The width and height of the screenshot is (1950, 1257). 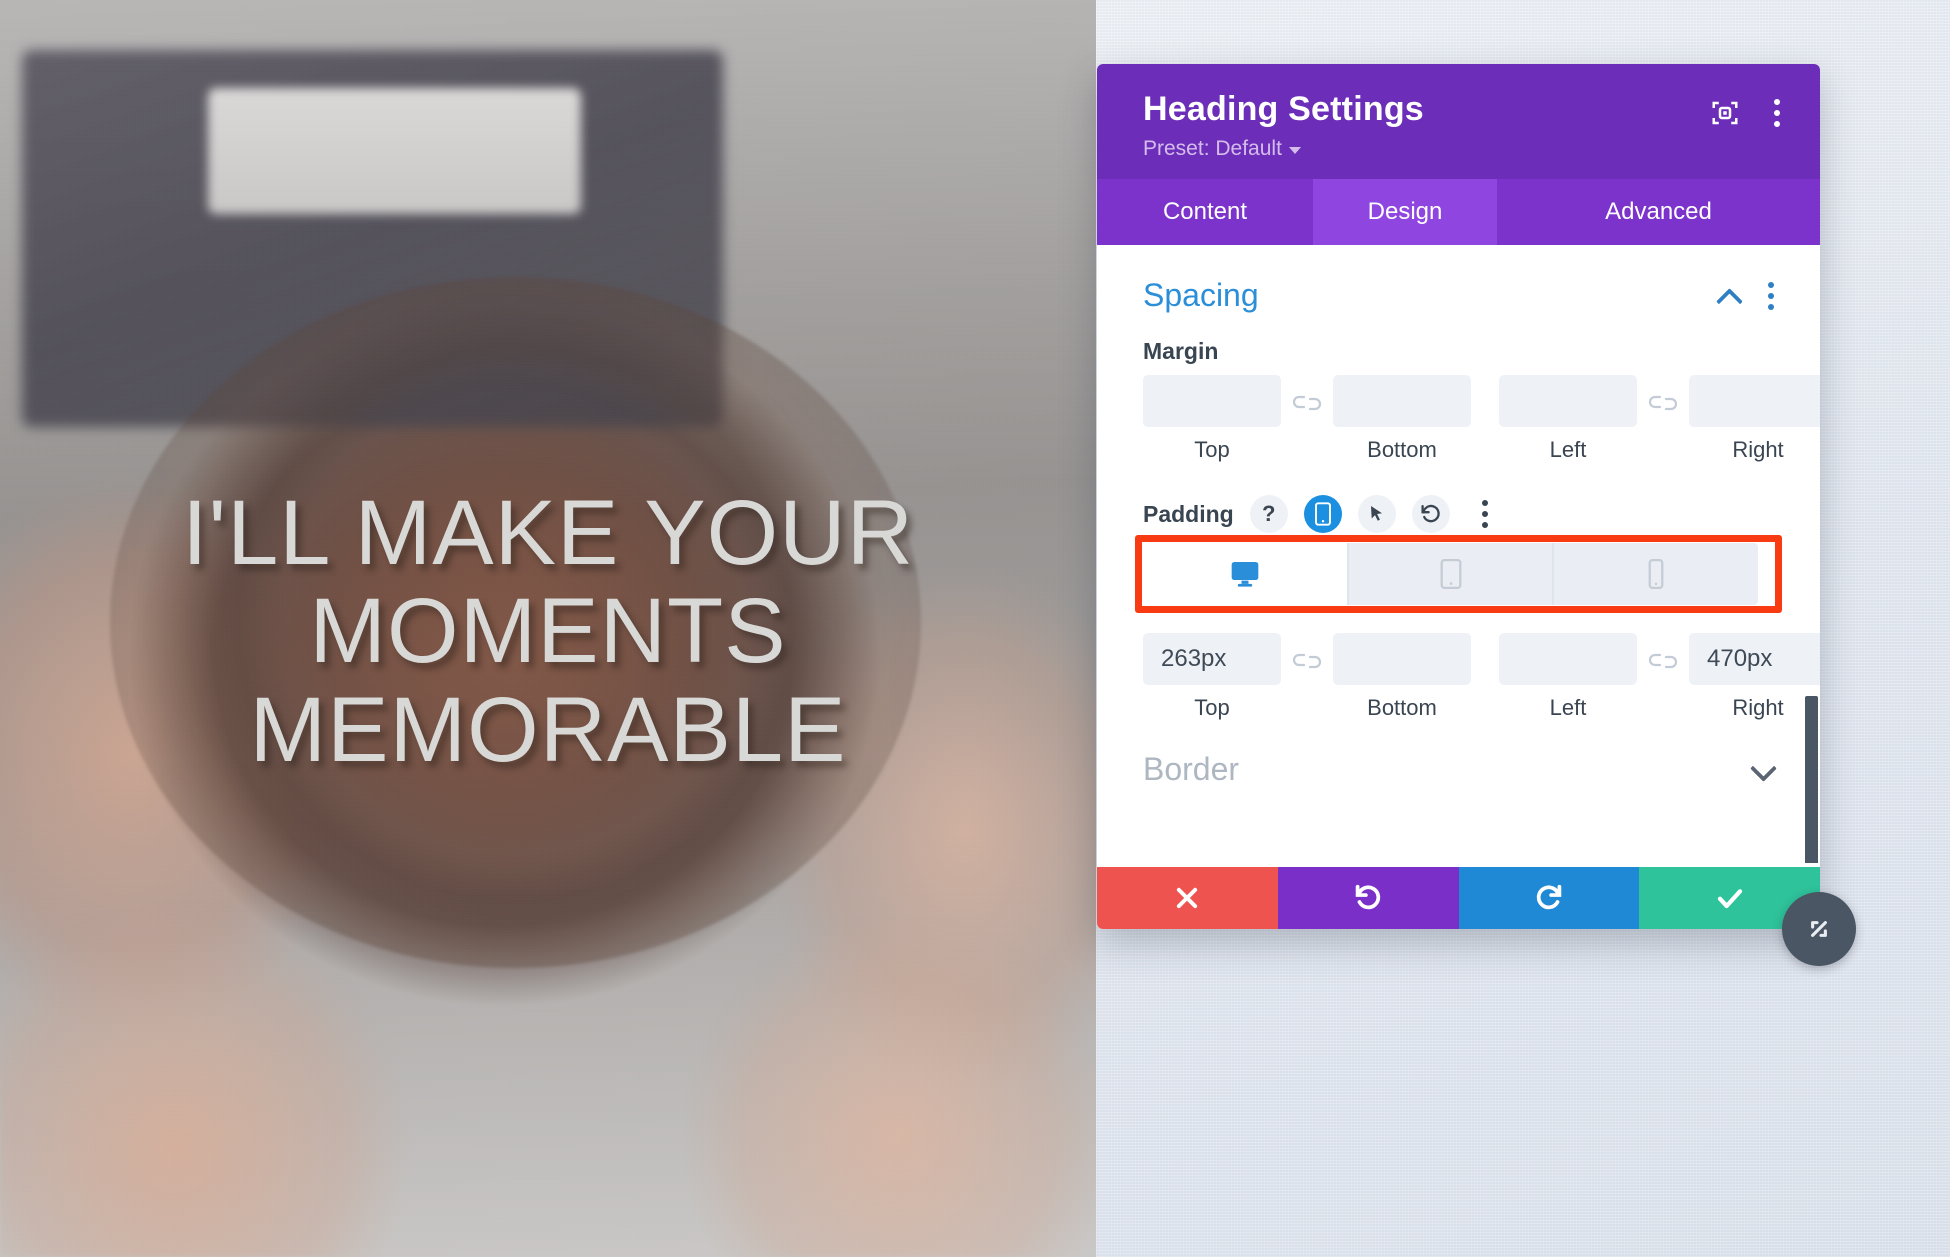 I want to click on cancel-button, so click(x=1187, y=898).